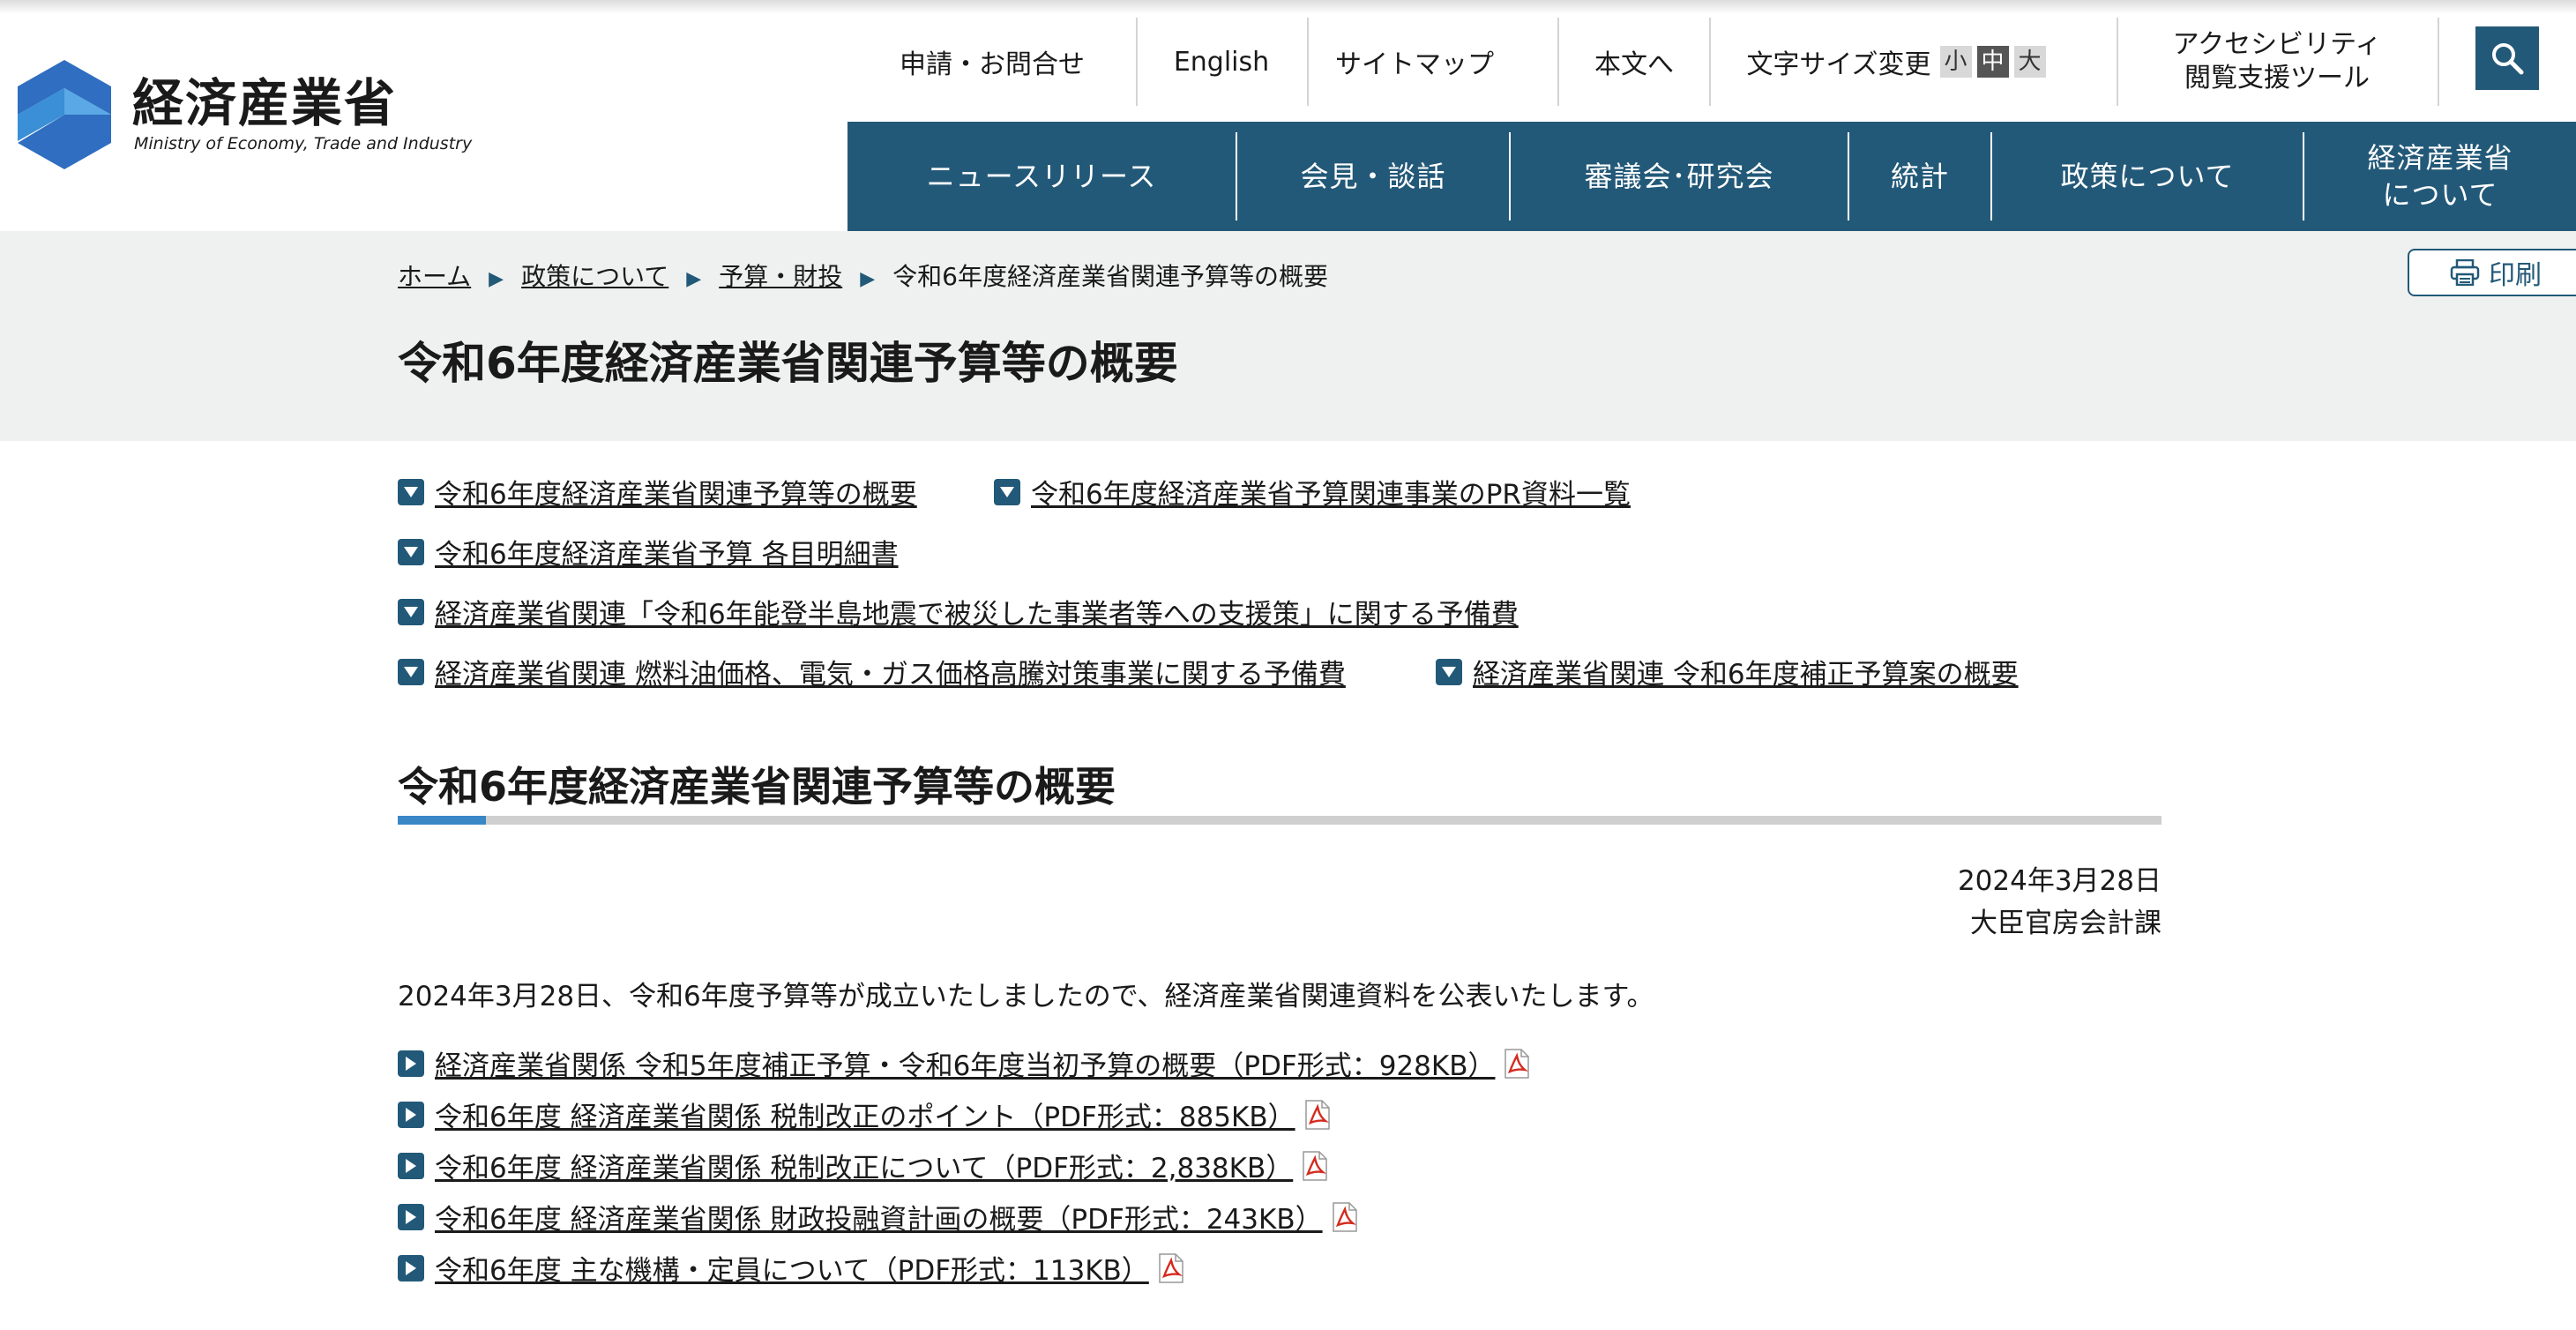 The image size is (2576, 1330). I want to click on document-link-label: 令和6年度 経済産業省関係 税制改正について（PDF形式：2,838KB）, so click(864, 1165).